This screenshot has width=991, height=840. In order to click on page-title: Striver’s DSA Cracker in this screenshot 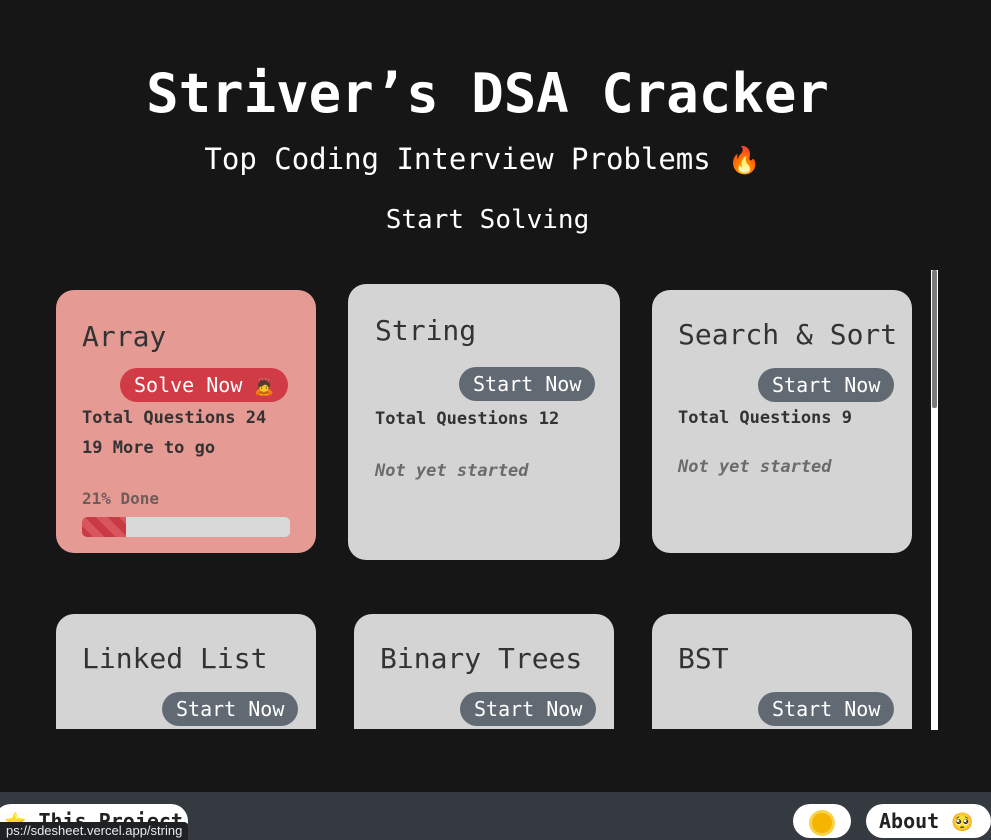, I will do `click(487, 93)`.